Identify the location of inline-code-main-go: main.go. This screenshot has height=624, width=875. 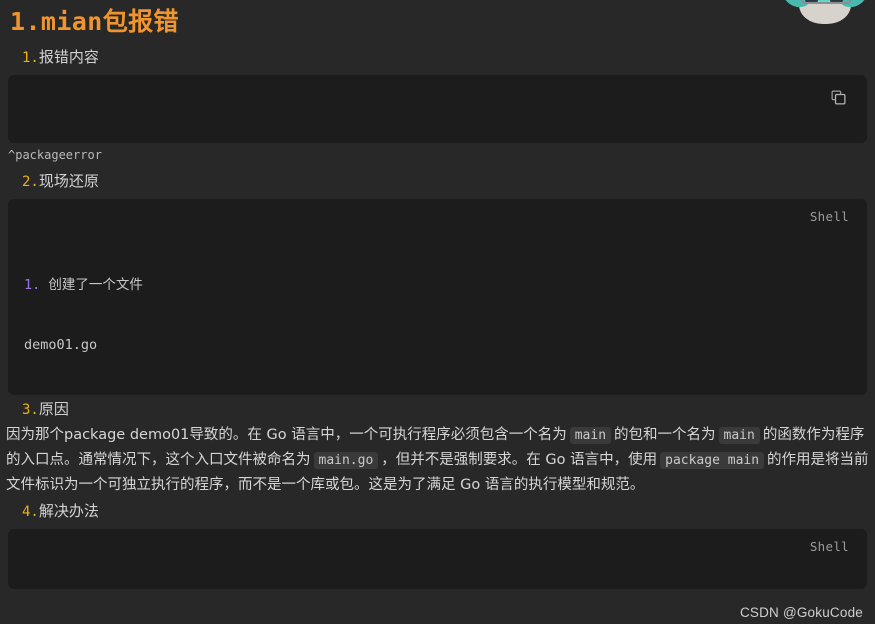
(346, 460).